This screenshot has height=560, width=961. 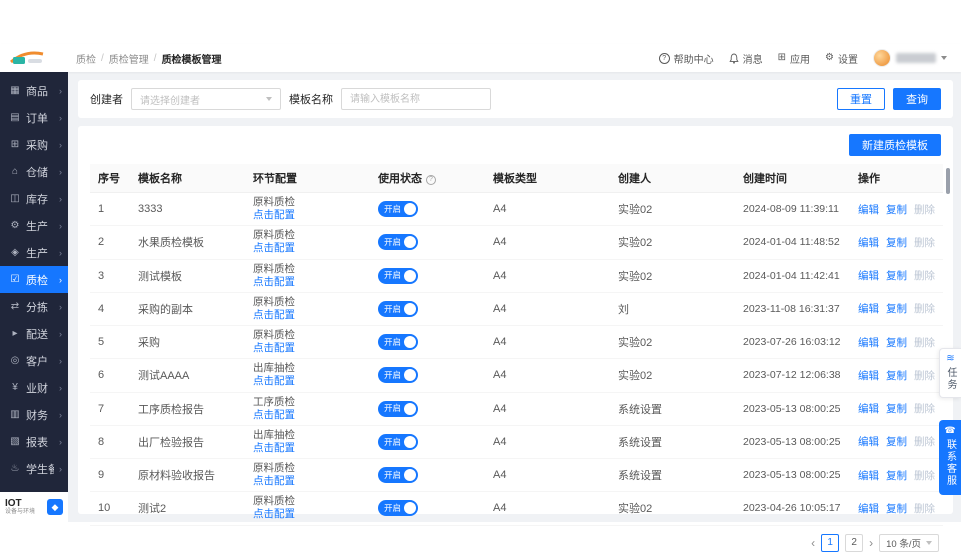 I want to click on template-name-input, so click(x=416, y=99).